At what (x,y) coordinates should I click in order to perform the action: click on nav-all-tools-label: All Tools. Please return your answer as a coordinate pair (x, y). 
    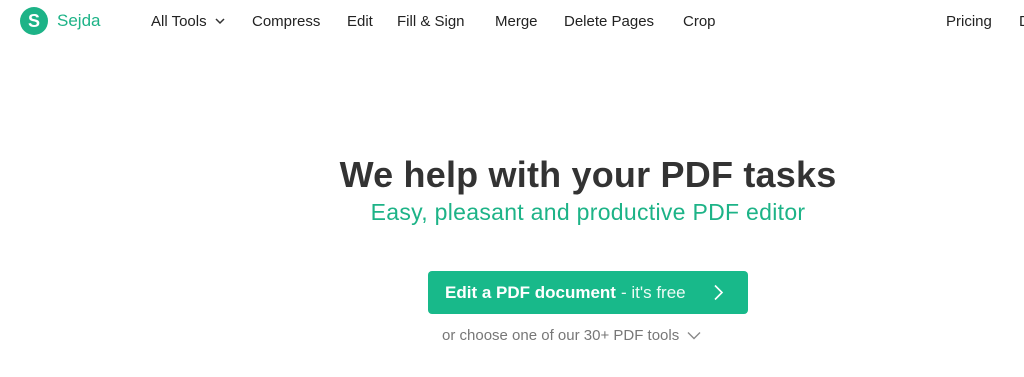
    Looking at the image, I should click on (179, 21).